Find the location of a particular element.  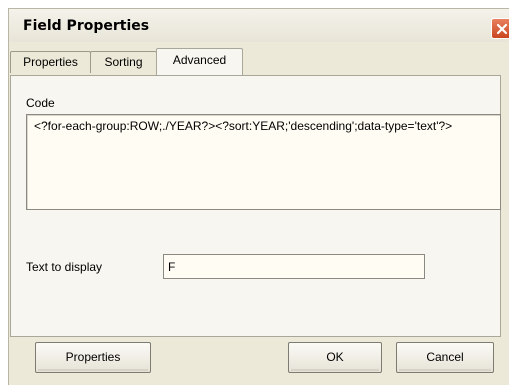

tab-sorting-label: Sorting is located at coordinates (123, 62).